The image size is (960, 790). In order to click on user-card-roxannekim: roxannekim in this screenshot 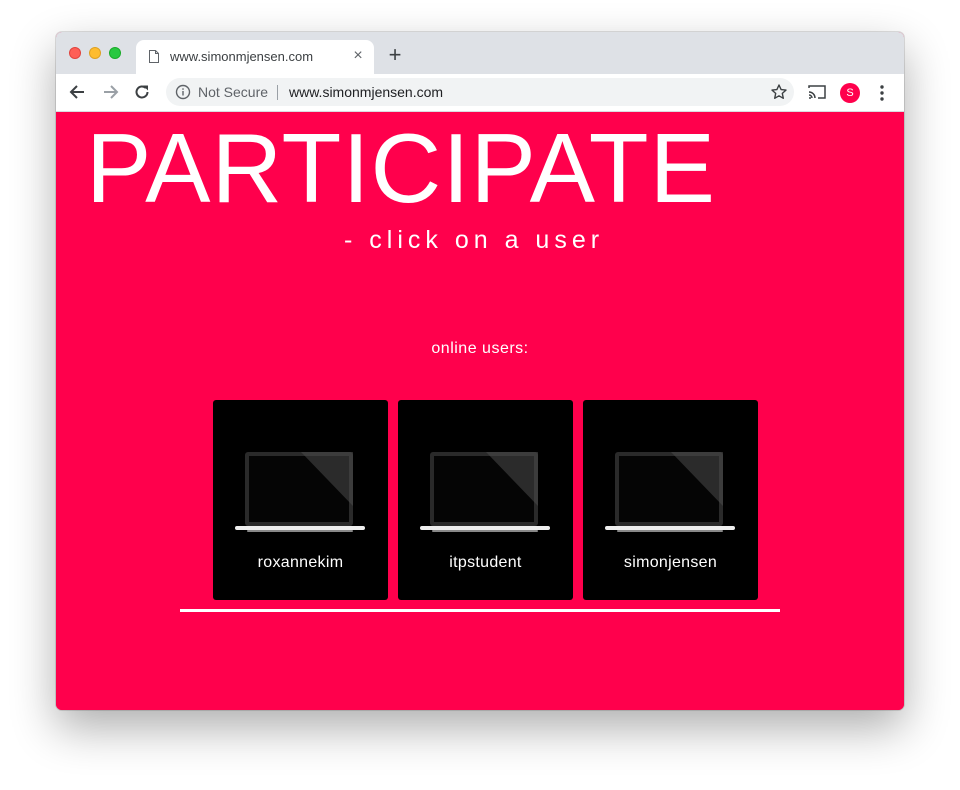, I will do `click(300, 500)`.